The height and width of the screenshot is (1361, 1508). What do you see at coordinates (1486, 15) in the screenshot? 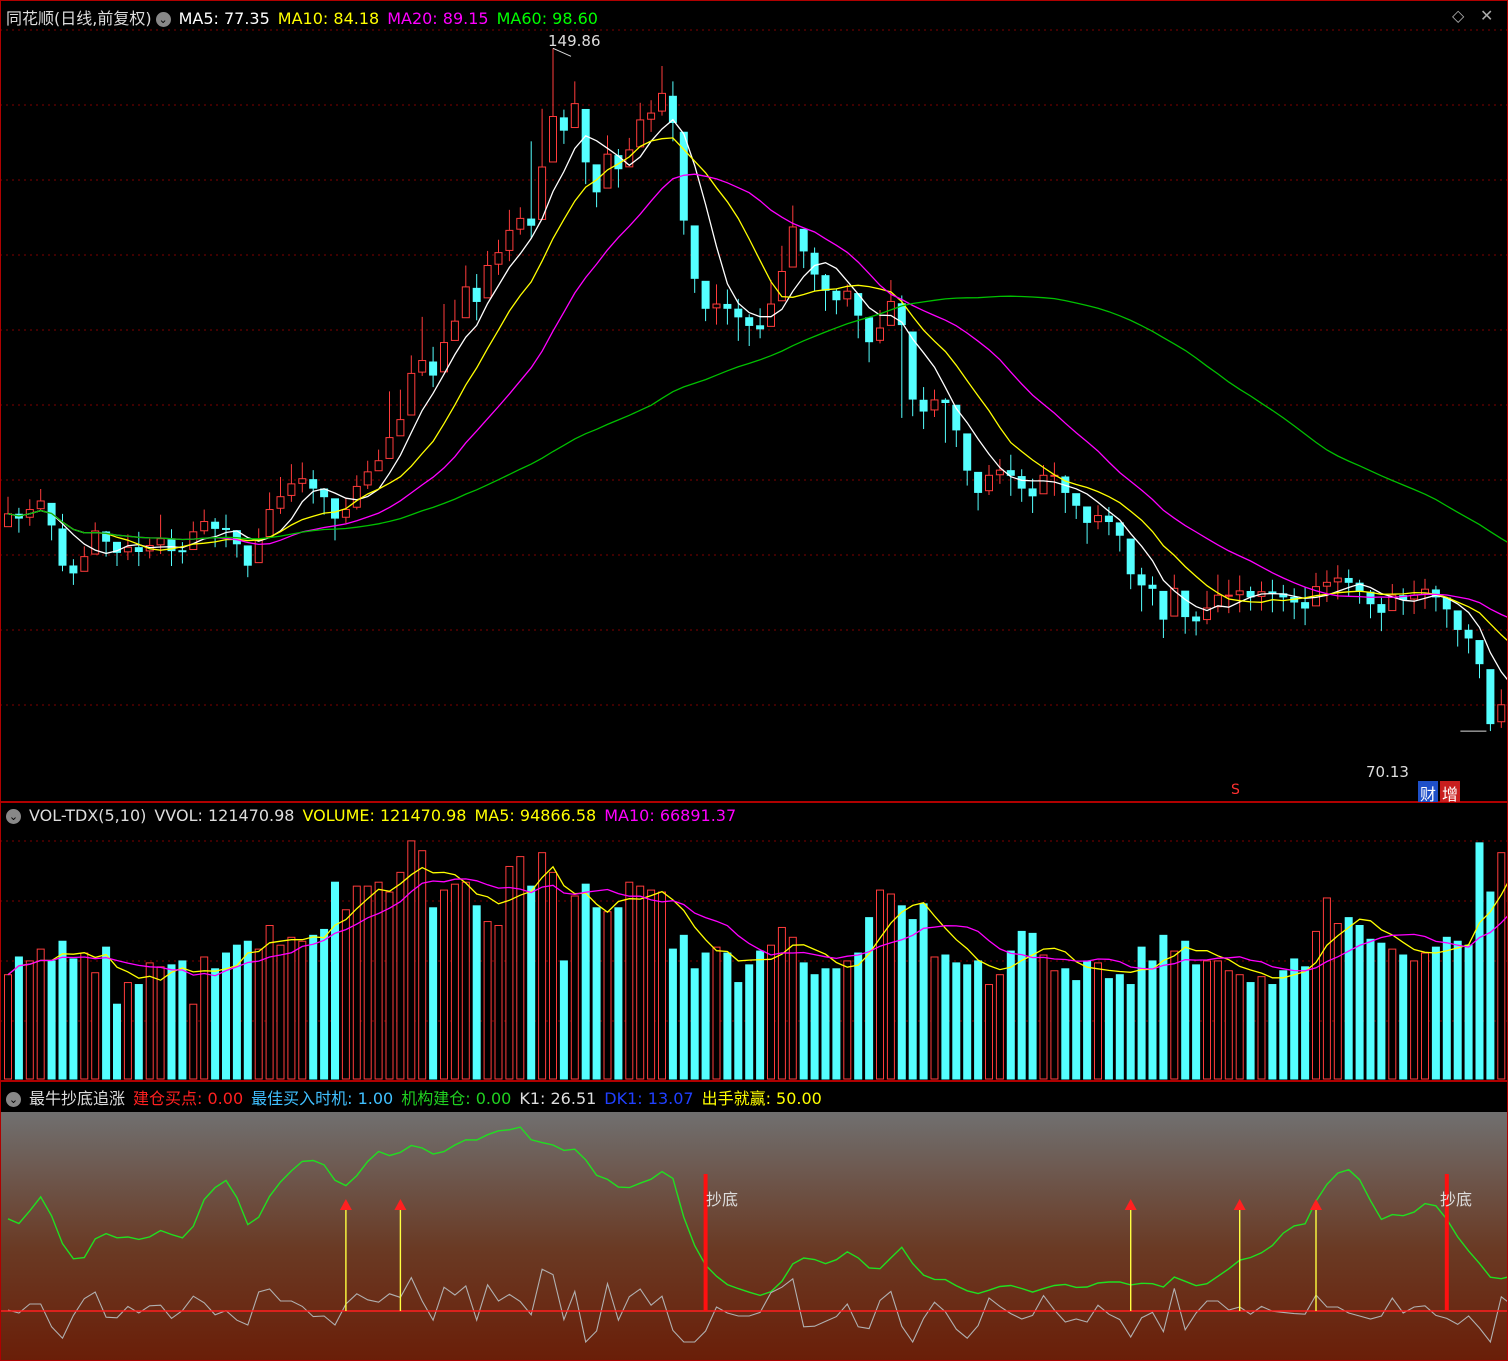
I see `close-icon: ✕` at bounding box center [1486, 15].